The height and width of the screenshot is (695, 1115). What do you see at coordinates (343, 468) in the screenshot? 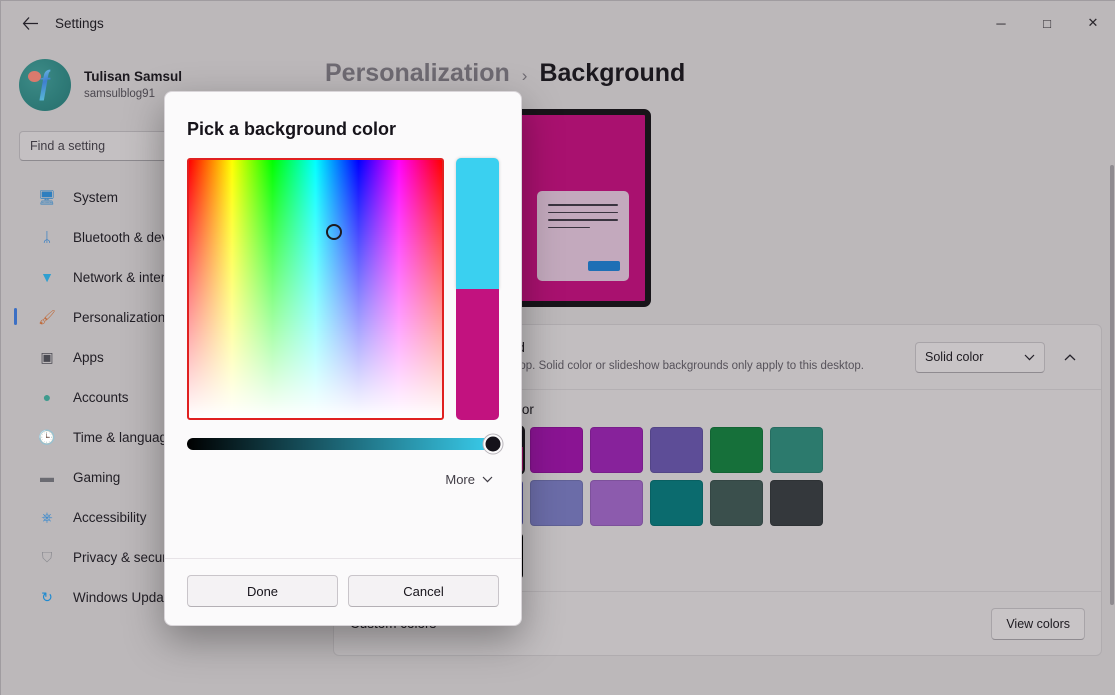
I see `more-options-button: More` at bounding box center [343, 468].